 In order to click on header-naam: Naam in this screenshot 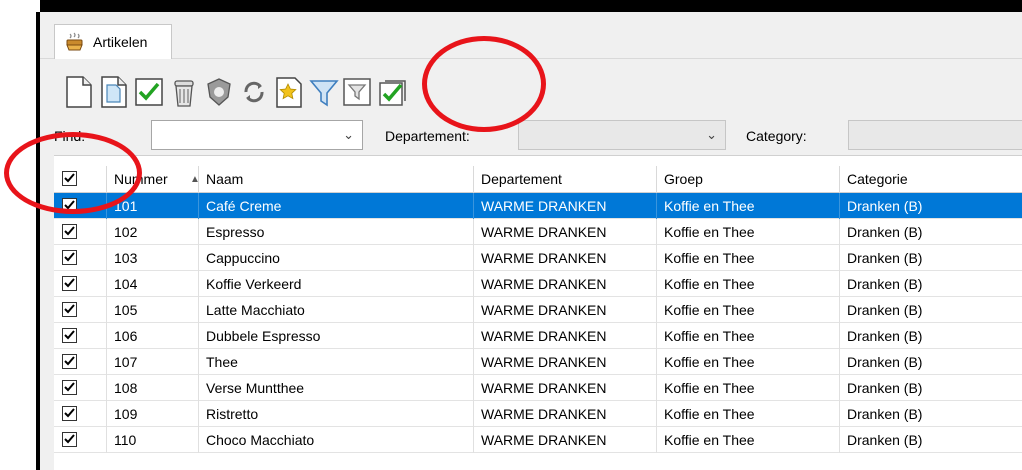, I will do `click(336, 179)`.